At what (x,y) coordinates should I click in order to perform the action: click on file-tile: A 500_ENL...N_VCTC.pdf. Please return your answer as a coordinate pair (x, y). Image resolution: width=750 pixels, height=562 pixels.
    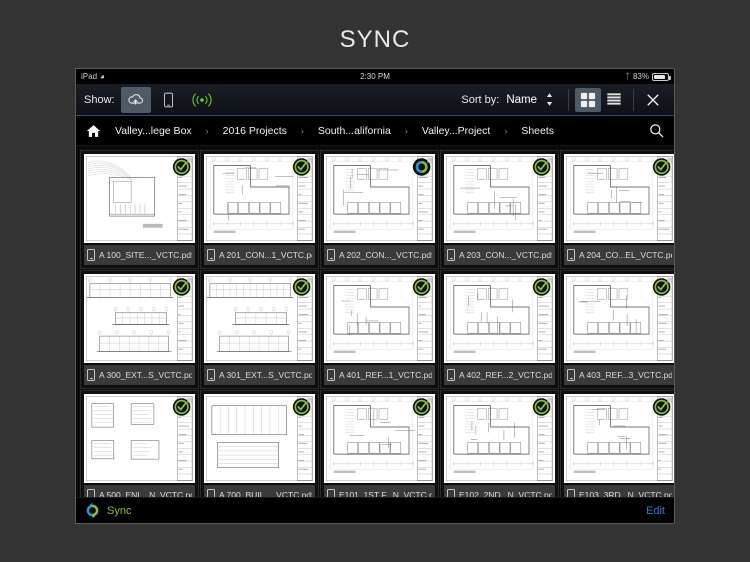
    Looking at the image, I should click on (139, 443).